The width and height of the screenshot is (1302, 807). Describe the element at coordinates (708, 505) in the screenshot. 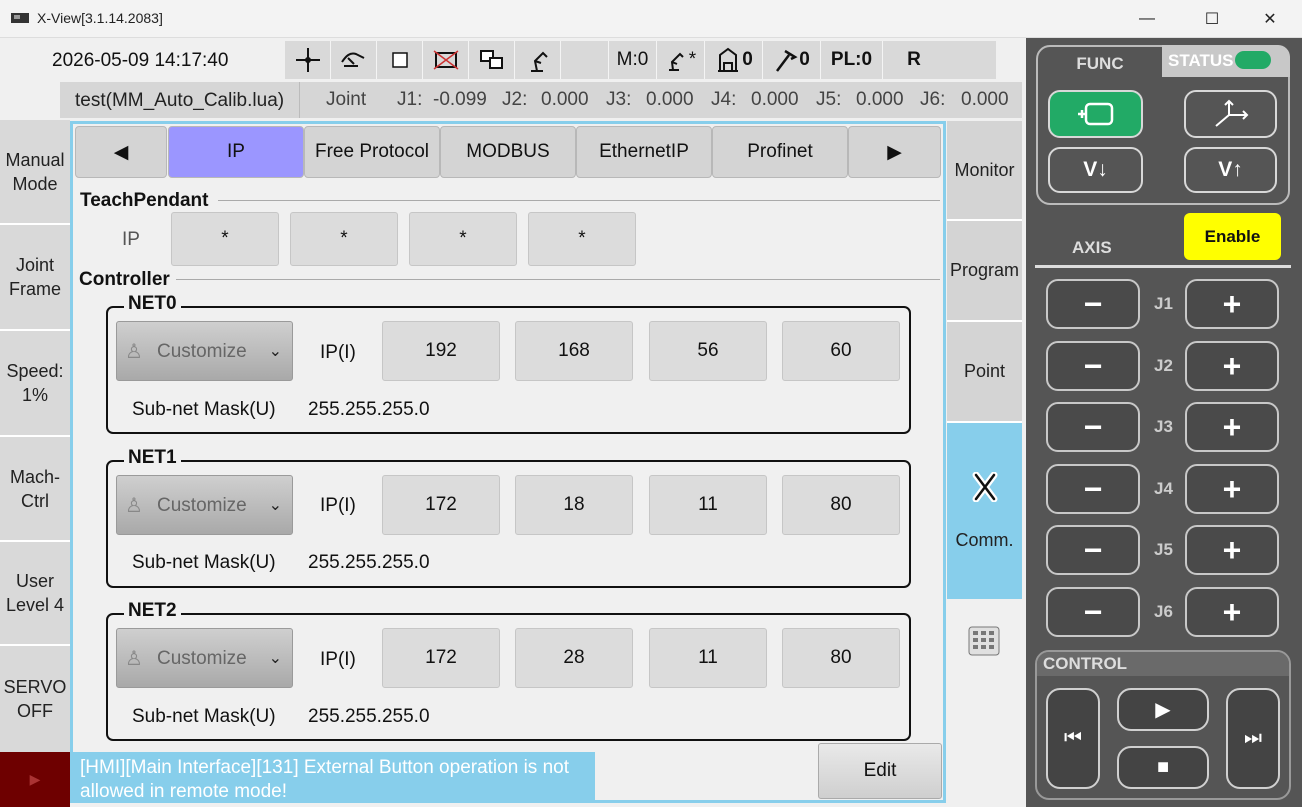

I see `net1-ip-octet-3: 11` at that location.